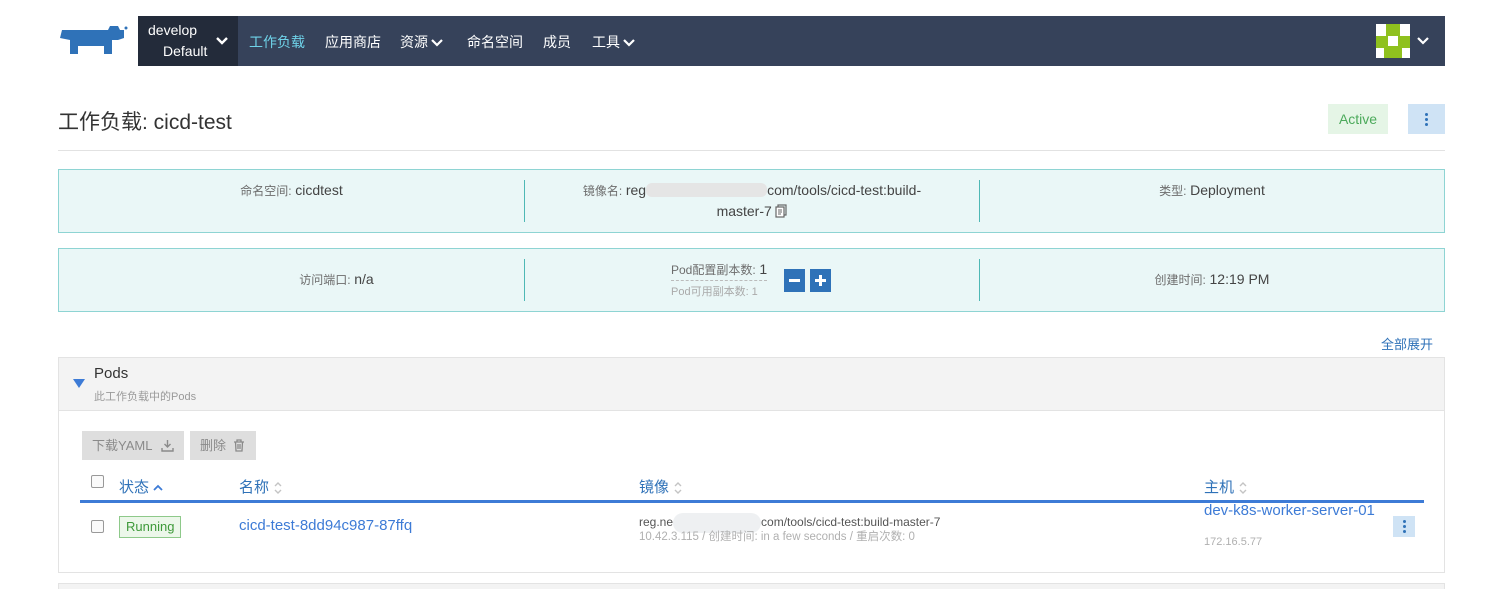  What do you see at coordinates (1173, 191) in the screenshot?
I see `type-label: 类型:` at bounding box center [1173, 191].